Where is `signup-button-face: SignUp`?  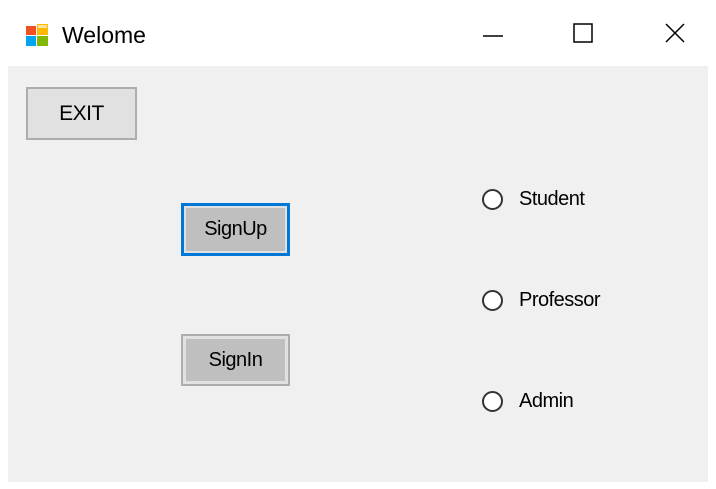 signup-button-face: SignUp is located at coordinates (235, 229).